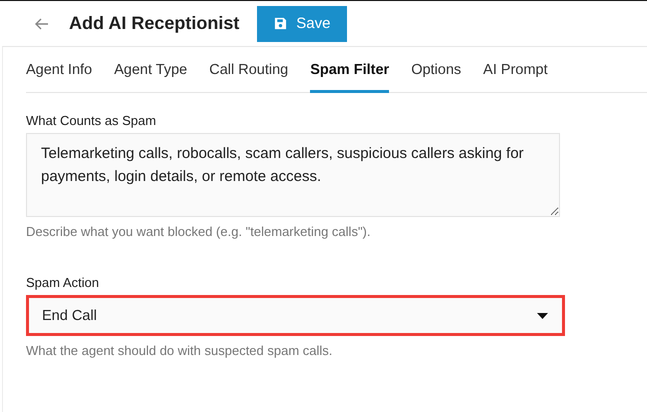 Image resolution: width=647 pixels, height=412 pixels. Describe the element at coordinates (154, 23) in the screenshot. I see `page-title: Add AI Receptionist` at that location.